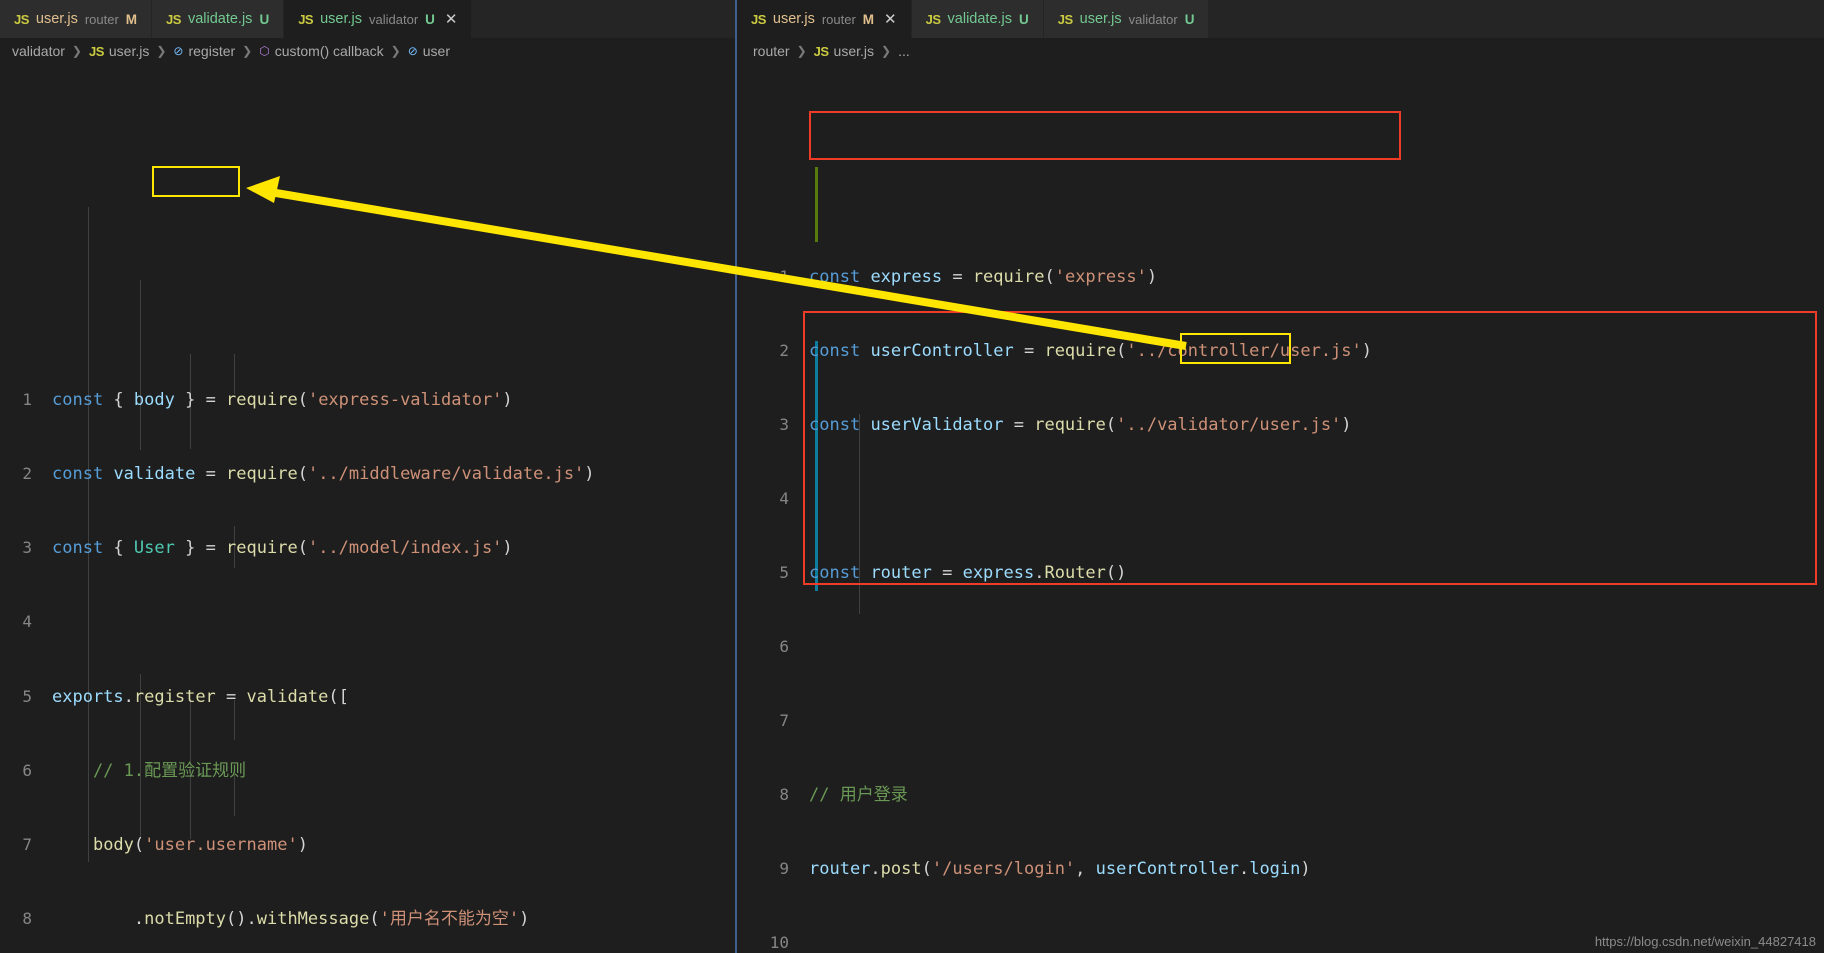 The image size is (1824, 953). I want to click on indent-guide, so click(140, 365).